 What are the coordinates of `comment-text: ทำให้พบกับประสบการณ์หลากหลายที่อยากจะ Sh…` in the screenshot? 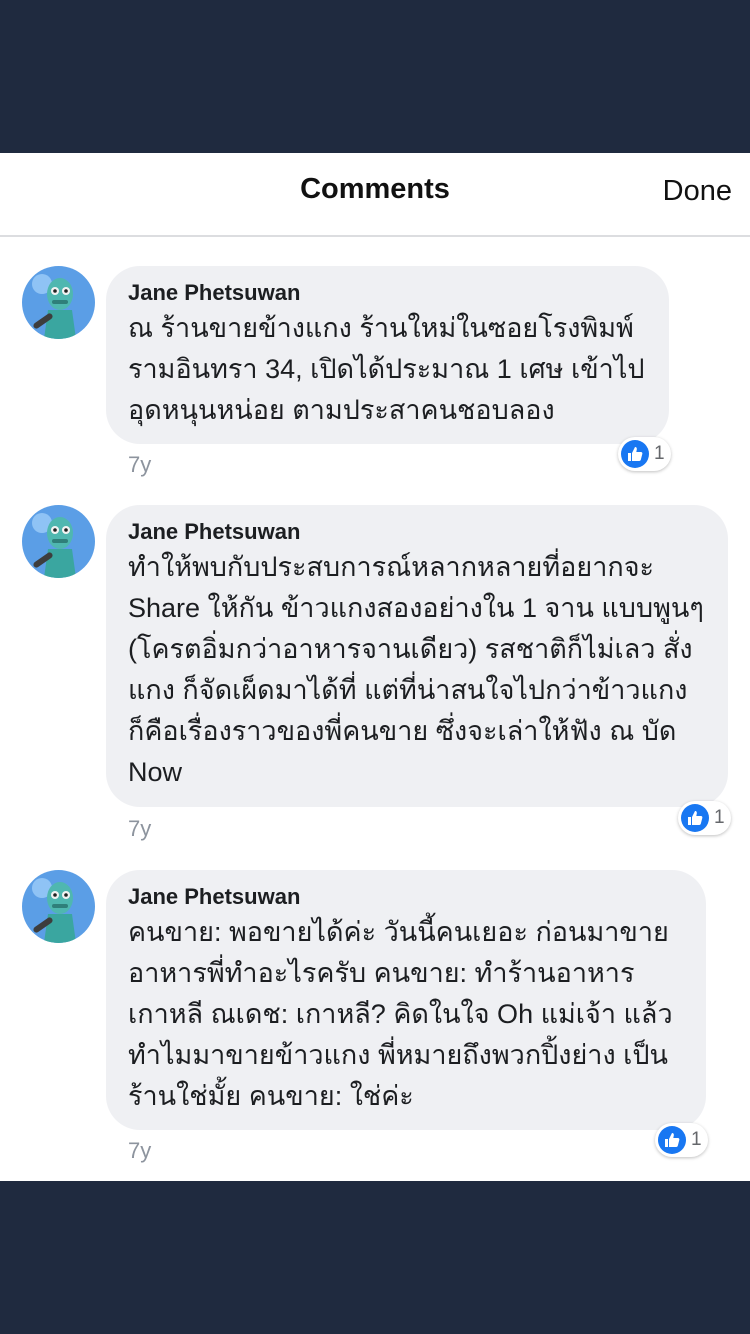 It's located at (416, 669).